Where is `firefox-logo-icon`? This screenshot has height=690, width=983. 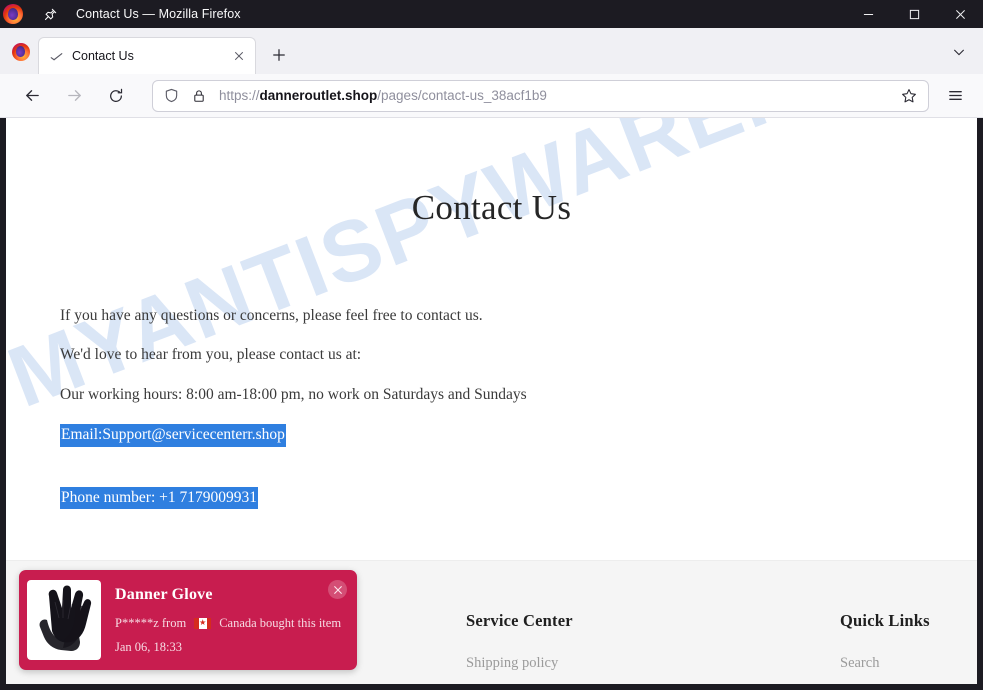 firefox-logo-icon is located at coordinates (13, 14).